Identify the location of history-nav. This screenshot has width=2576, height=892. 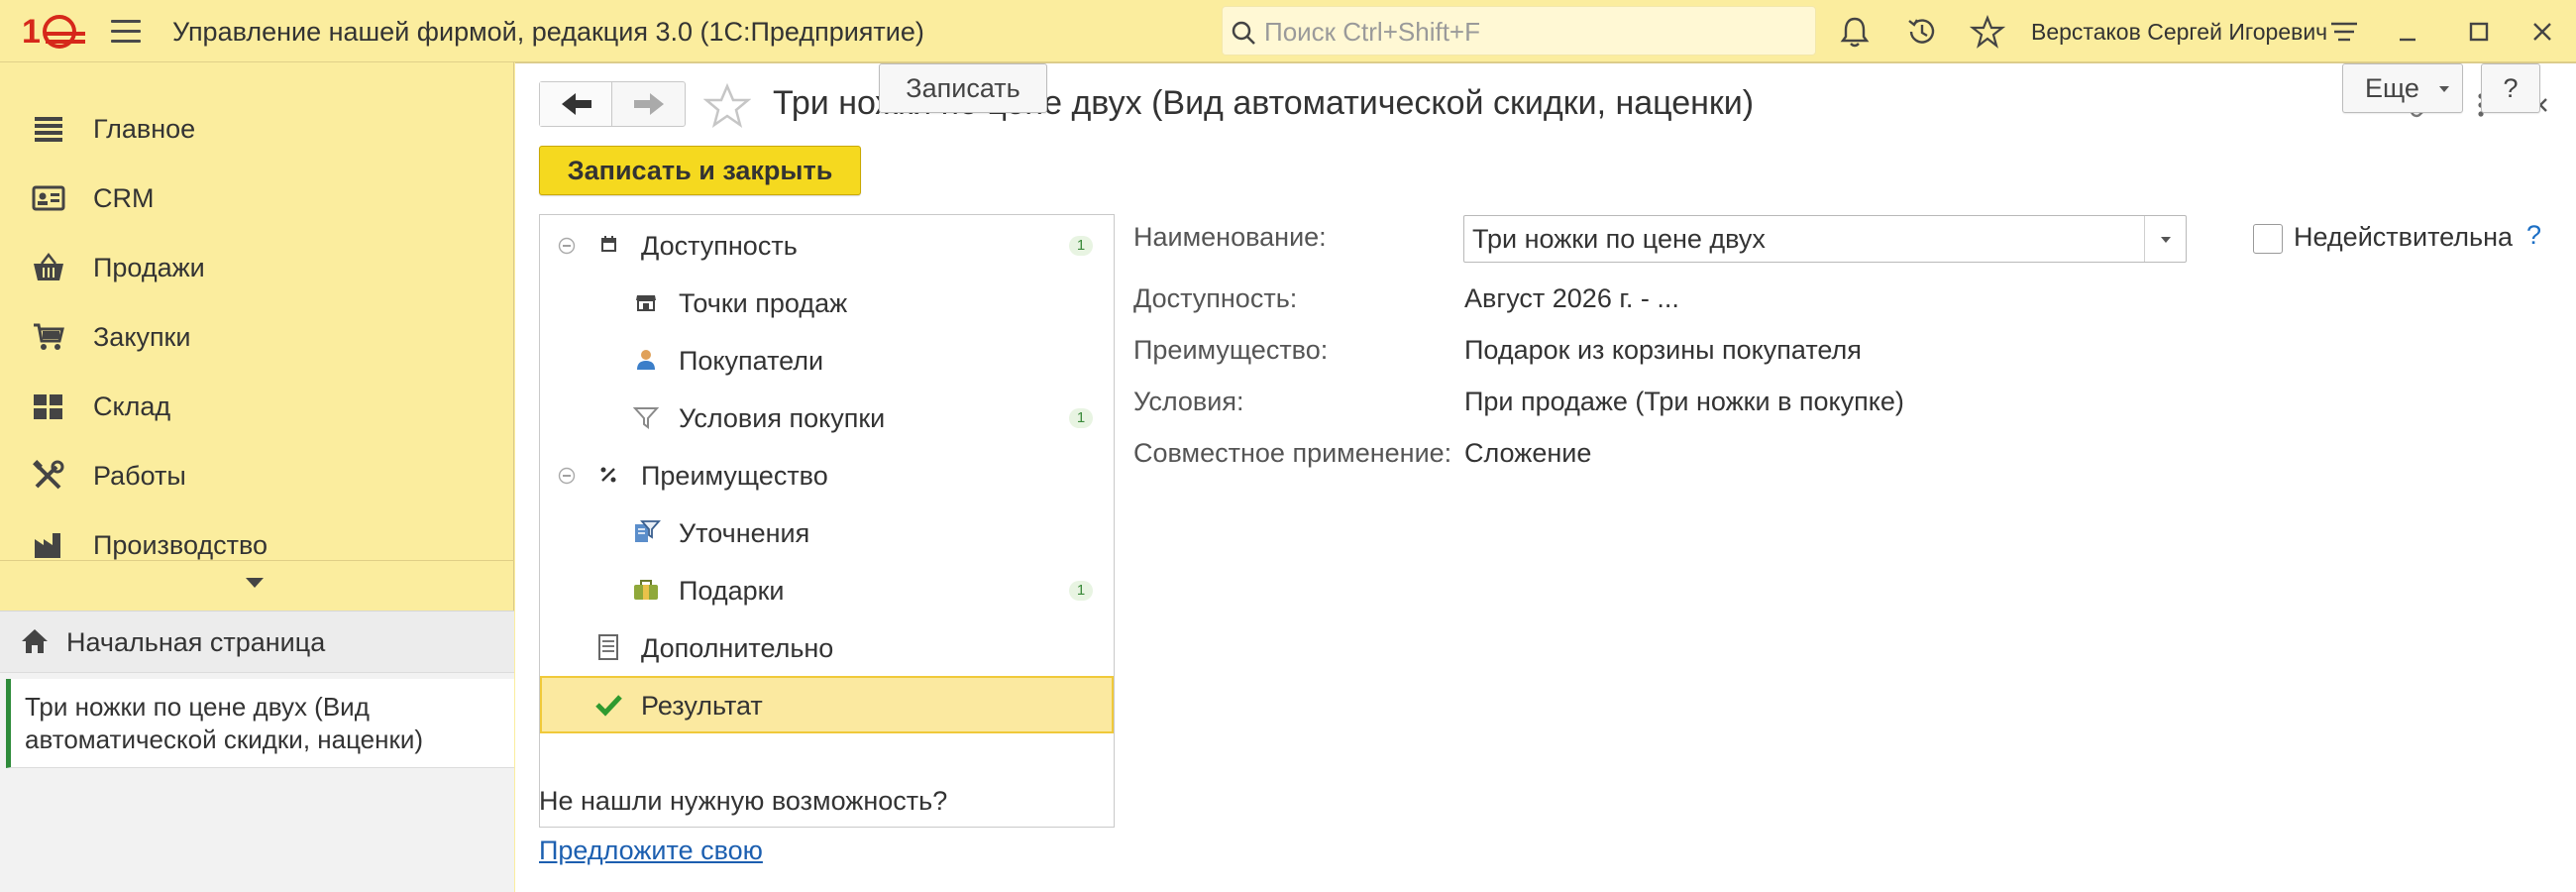
(612, 104).